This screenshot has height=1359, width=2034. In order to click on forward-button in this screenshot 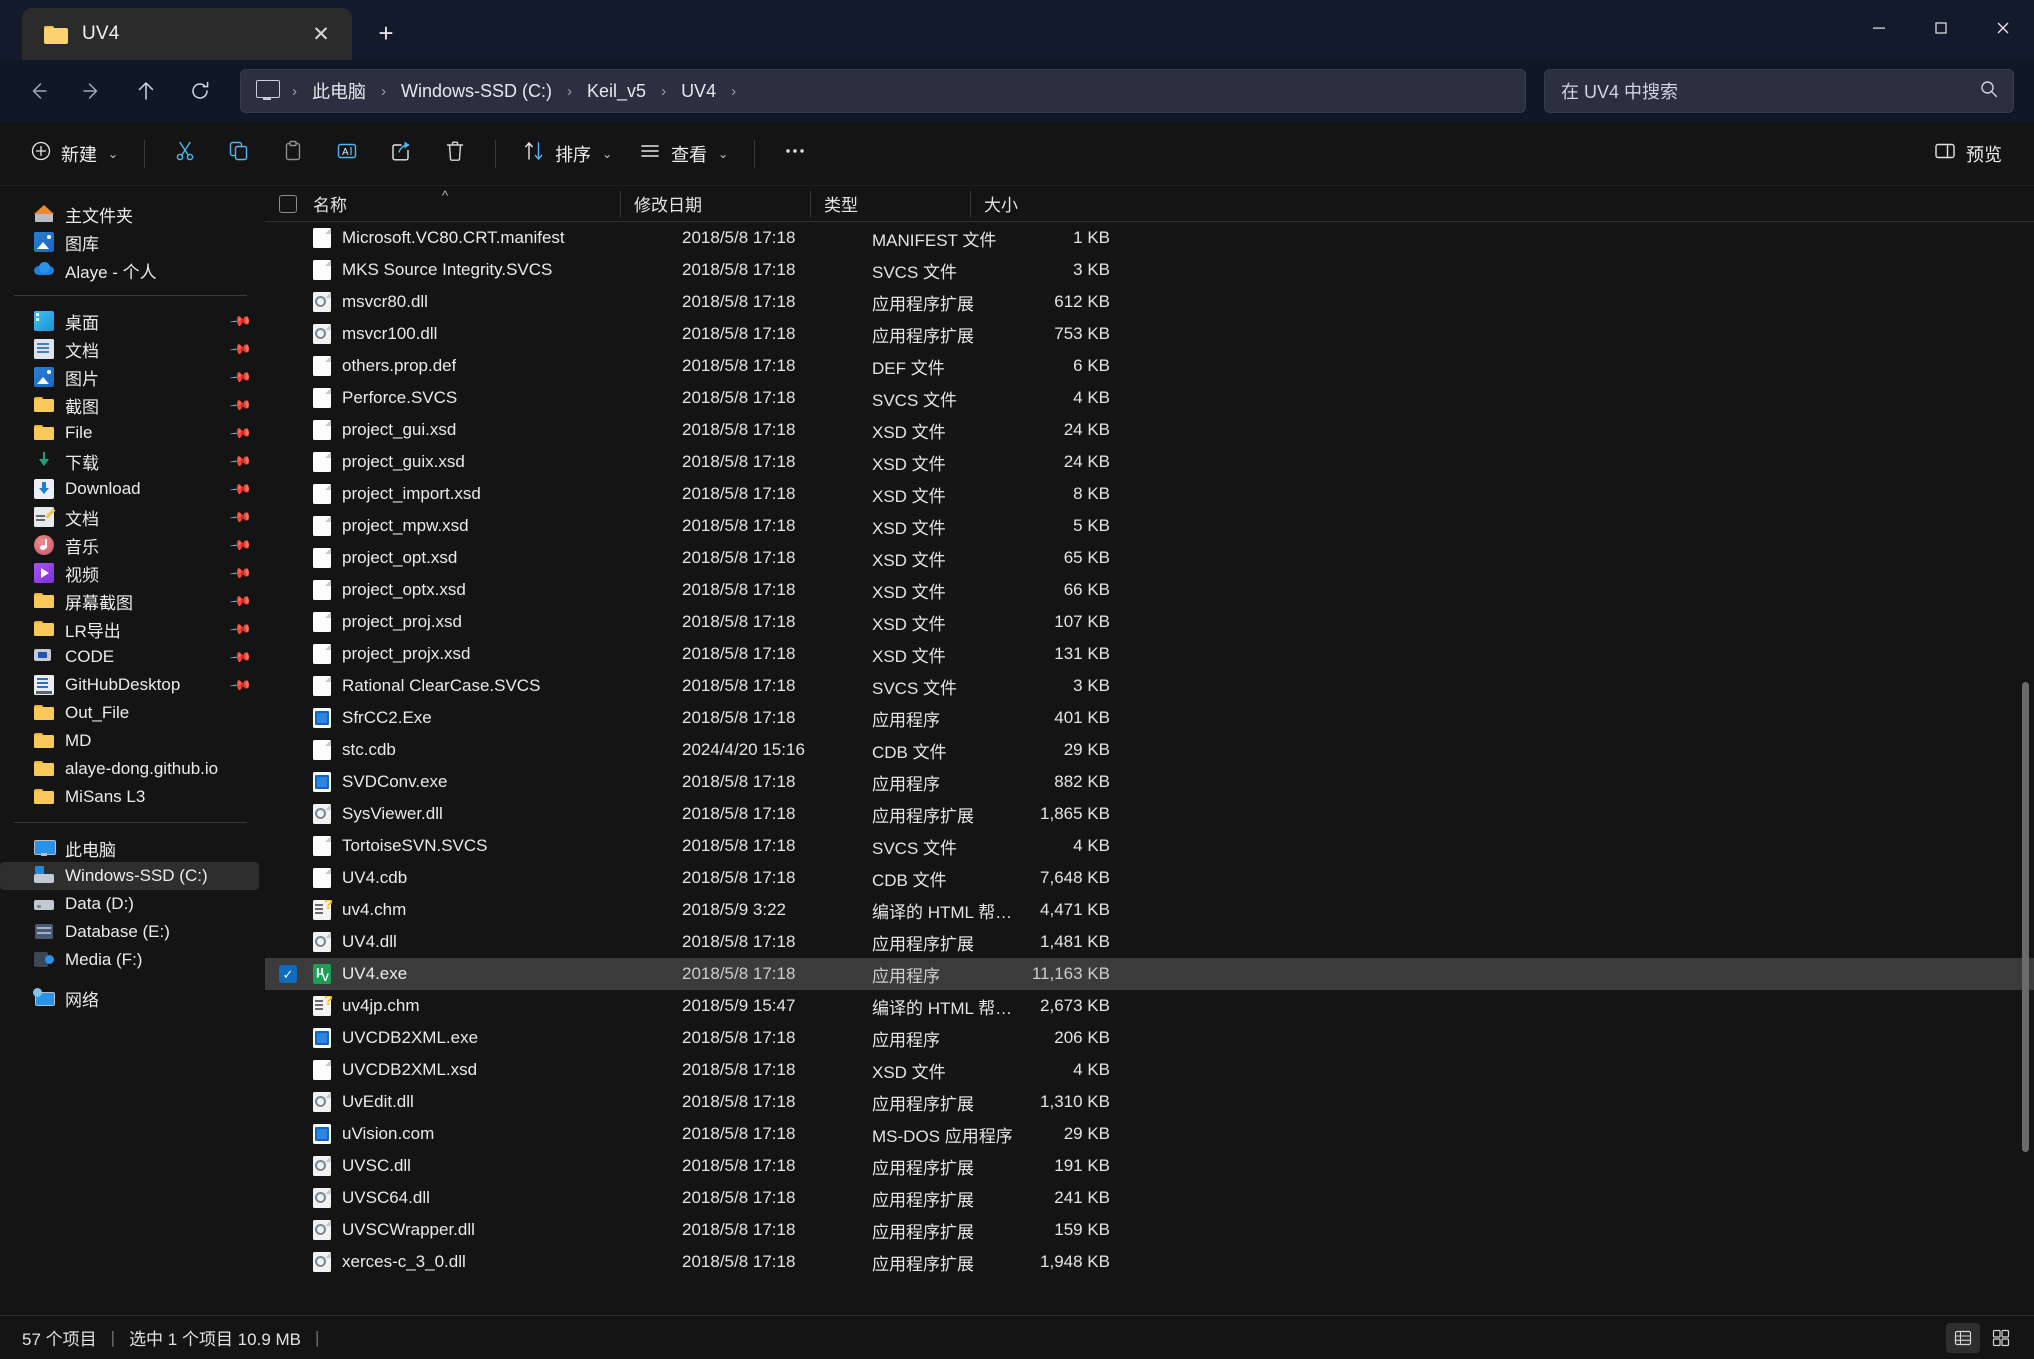, I will do `click(92, 91)`.